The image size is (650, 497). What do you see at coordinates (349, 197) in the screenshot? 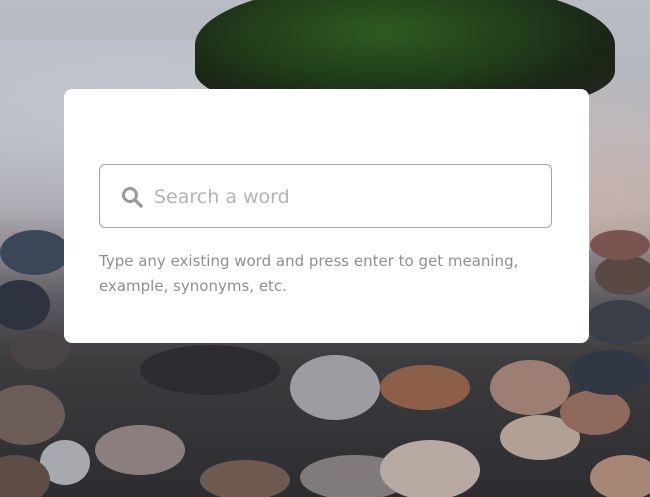
I see `search-input` at bounding box center [349, 197].